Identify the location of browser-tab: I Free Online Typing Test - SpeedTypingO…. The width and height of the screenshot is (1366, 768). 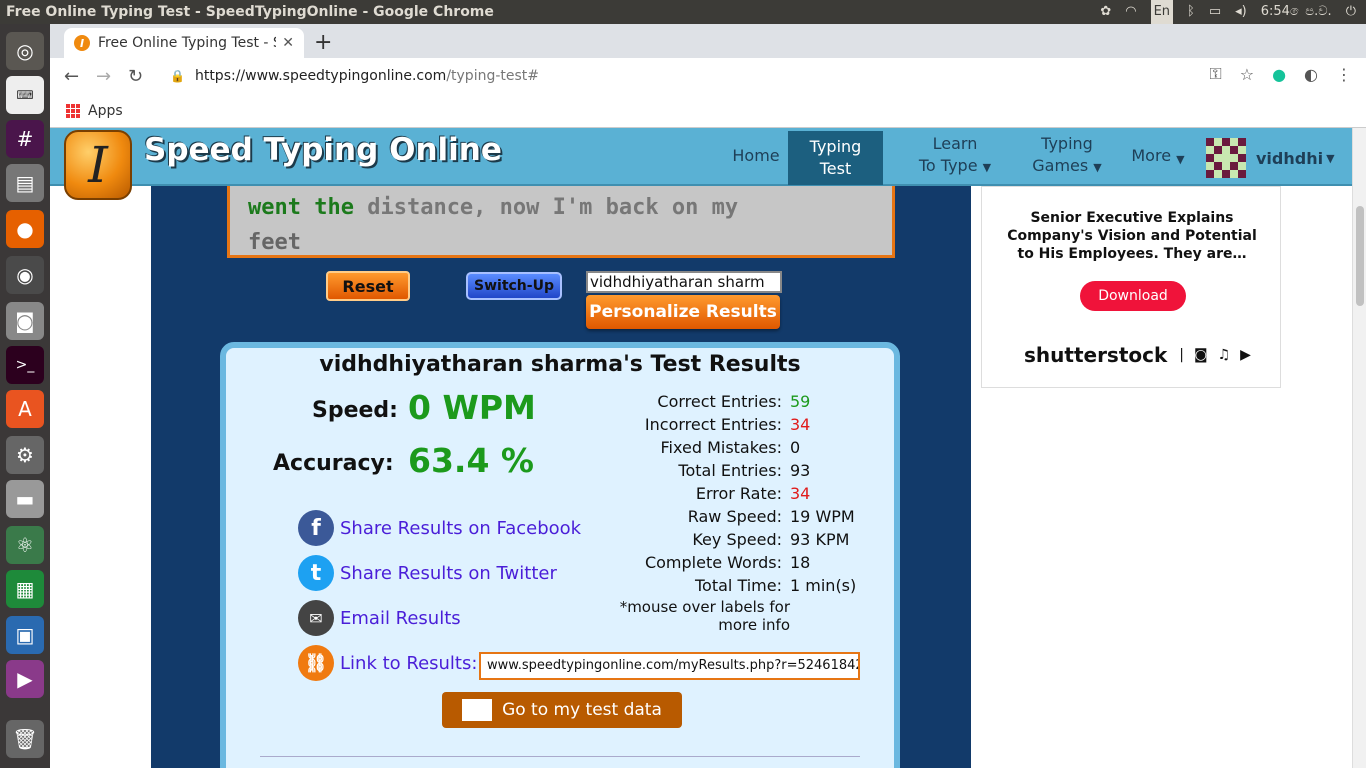
(184, 43).